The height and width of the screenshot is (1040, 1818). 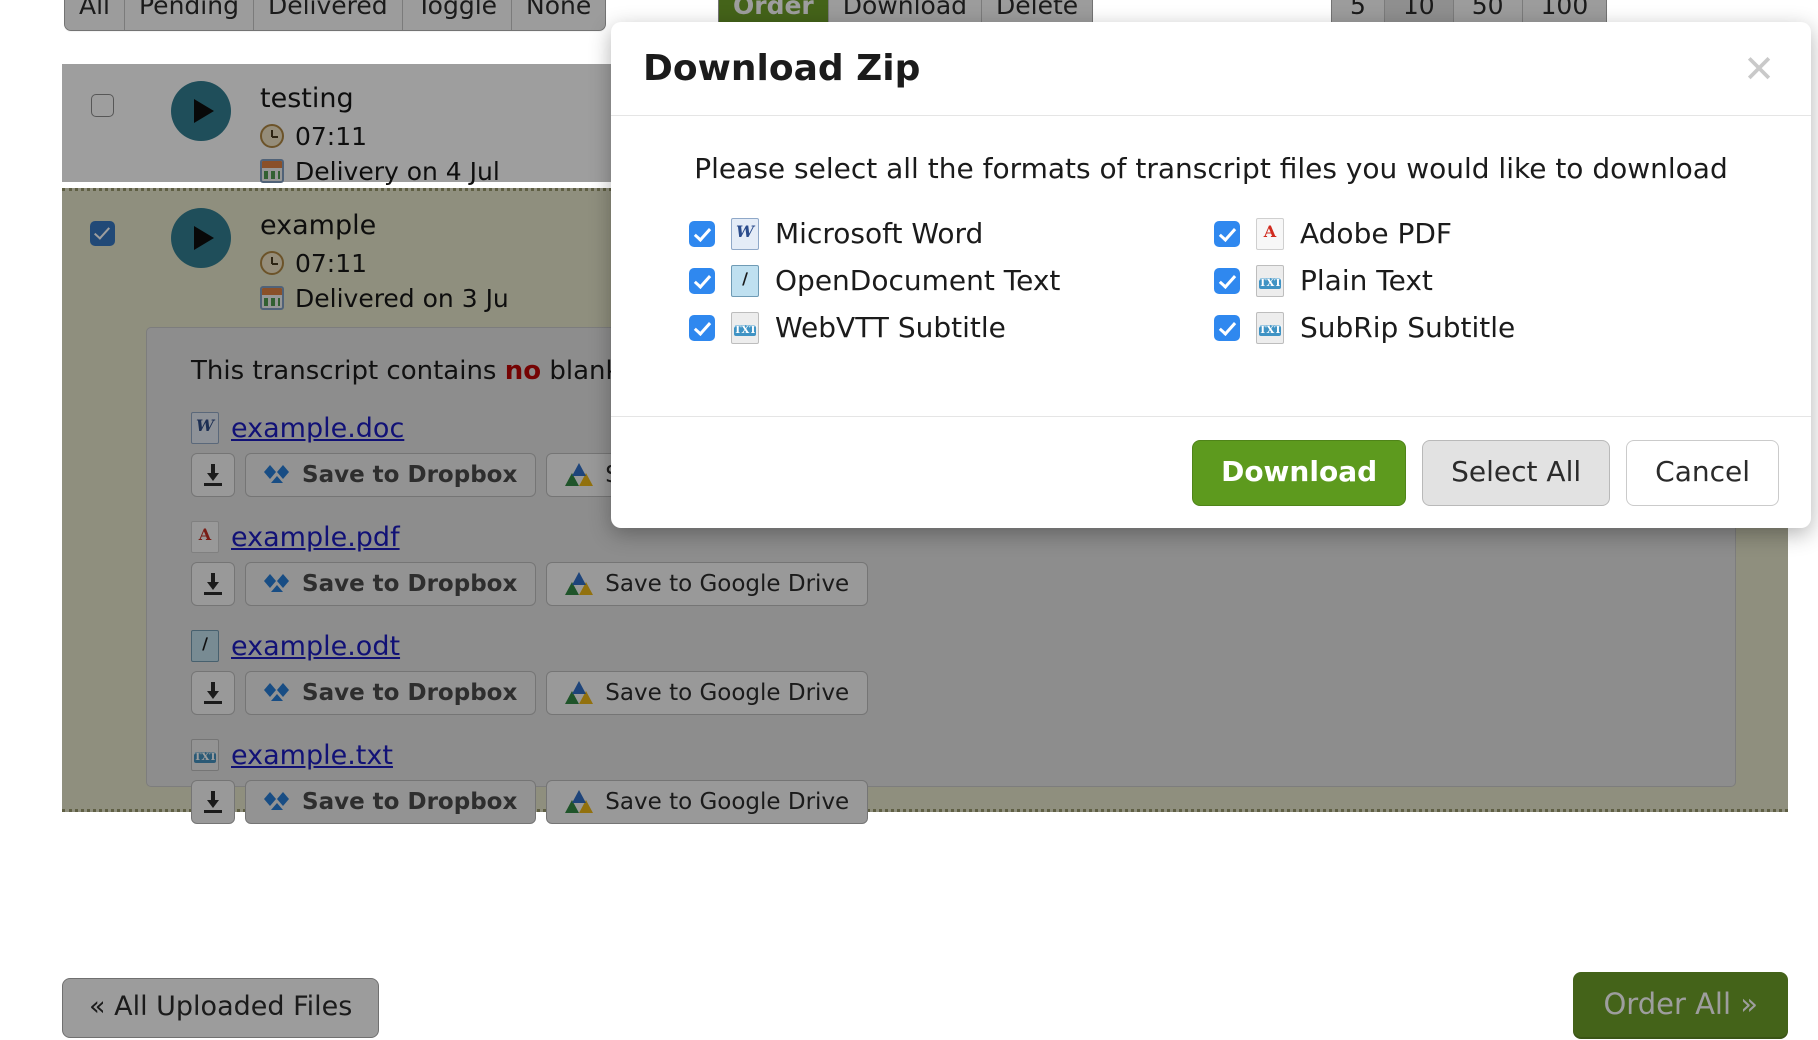 I want to click on format-label-webvtt-subtitle: WebVTT Subtitle, so click(x=890, y=327).